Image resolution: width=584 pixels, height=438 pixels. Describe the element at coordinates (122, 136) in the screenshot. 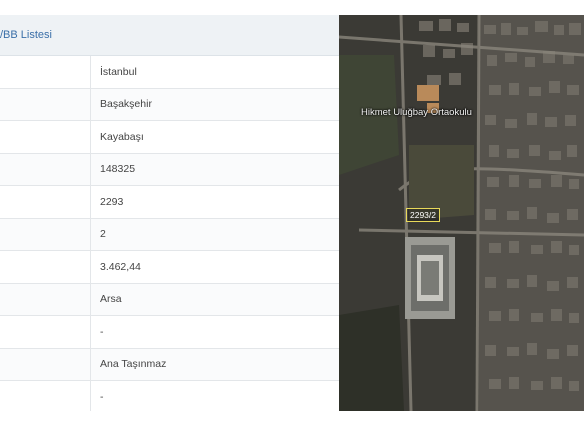

I see `row-value-mahalle: Kayabaşı` at that location.